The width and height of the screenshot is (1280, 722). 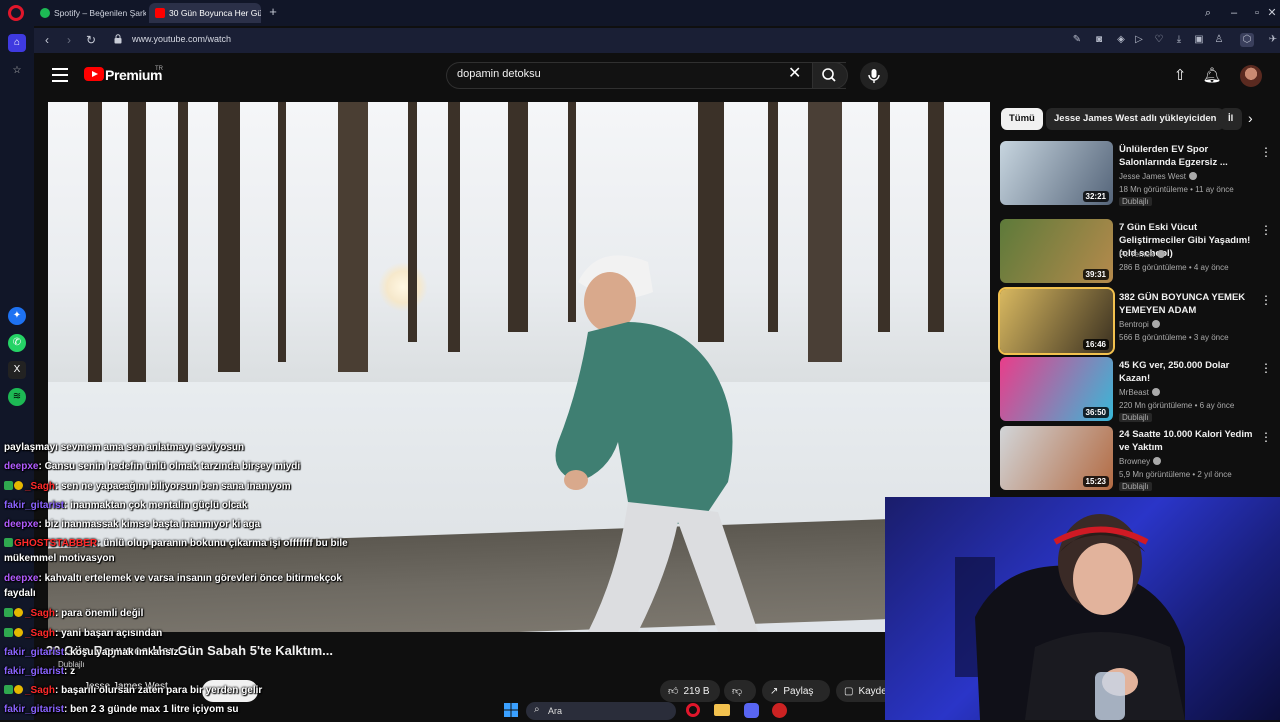 I want to click on recommendation-title: 45 KG ver, 250.000 Dolar Kazan!, so click(x=1188, y=372).